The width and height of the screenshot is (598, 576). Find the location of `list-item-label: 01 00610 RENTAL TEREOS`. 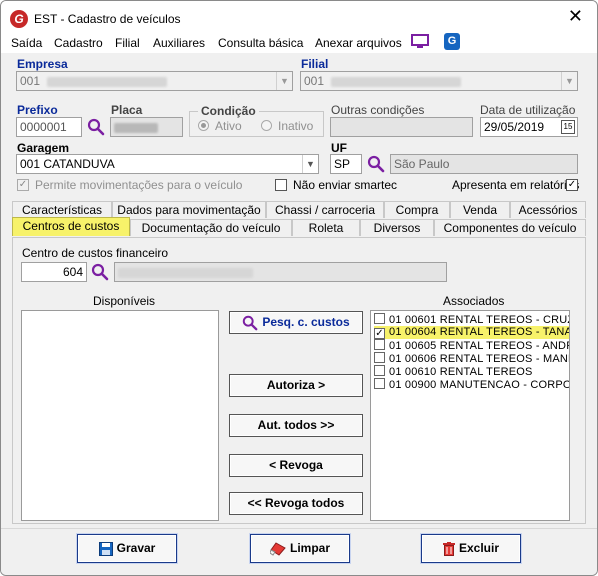

list-item-label: 01 00610 RENTAL TEREOS is located at coordinates (461, 372).